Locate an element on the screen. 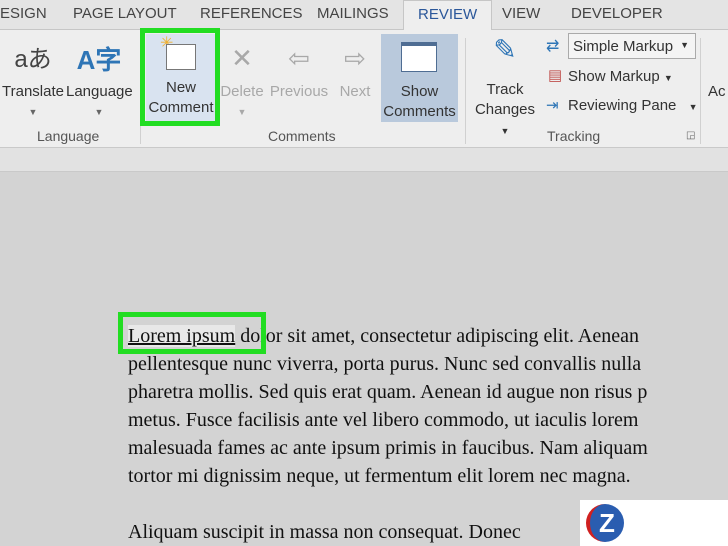  group-label-comments: Comments is located at coordinates (302, 136).